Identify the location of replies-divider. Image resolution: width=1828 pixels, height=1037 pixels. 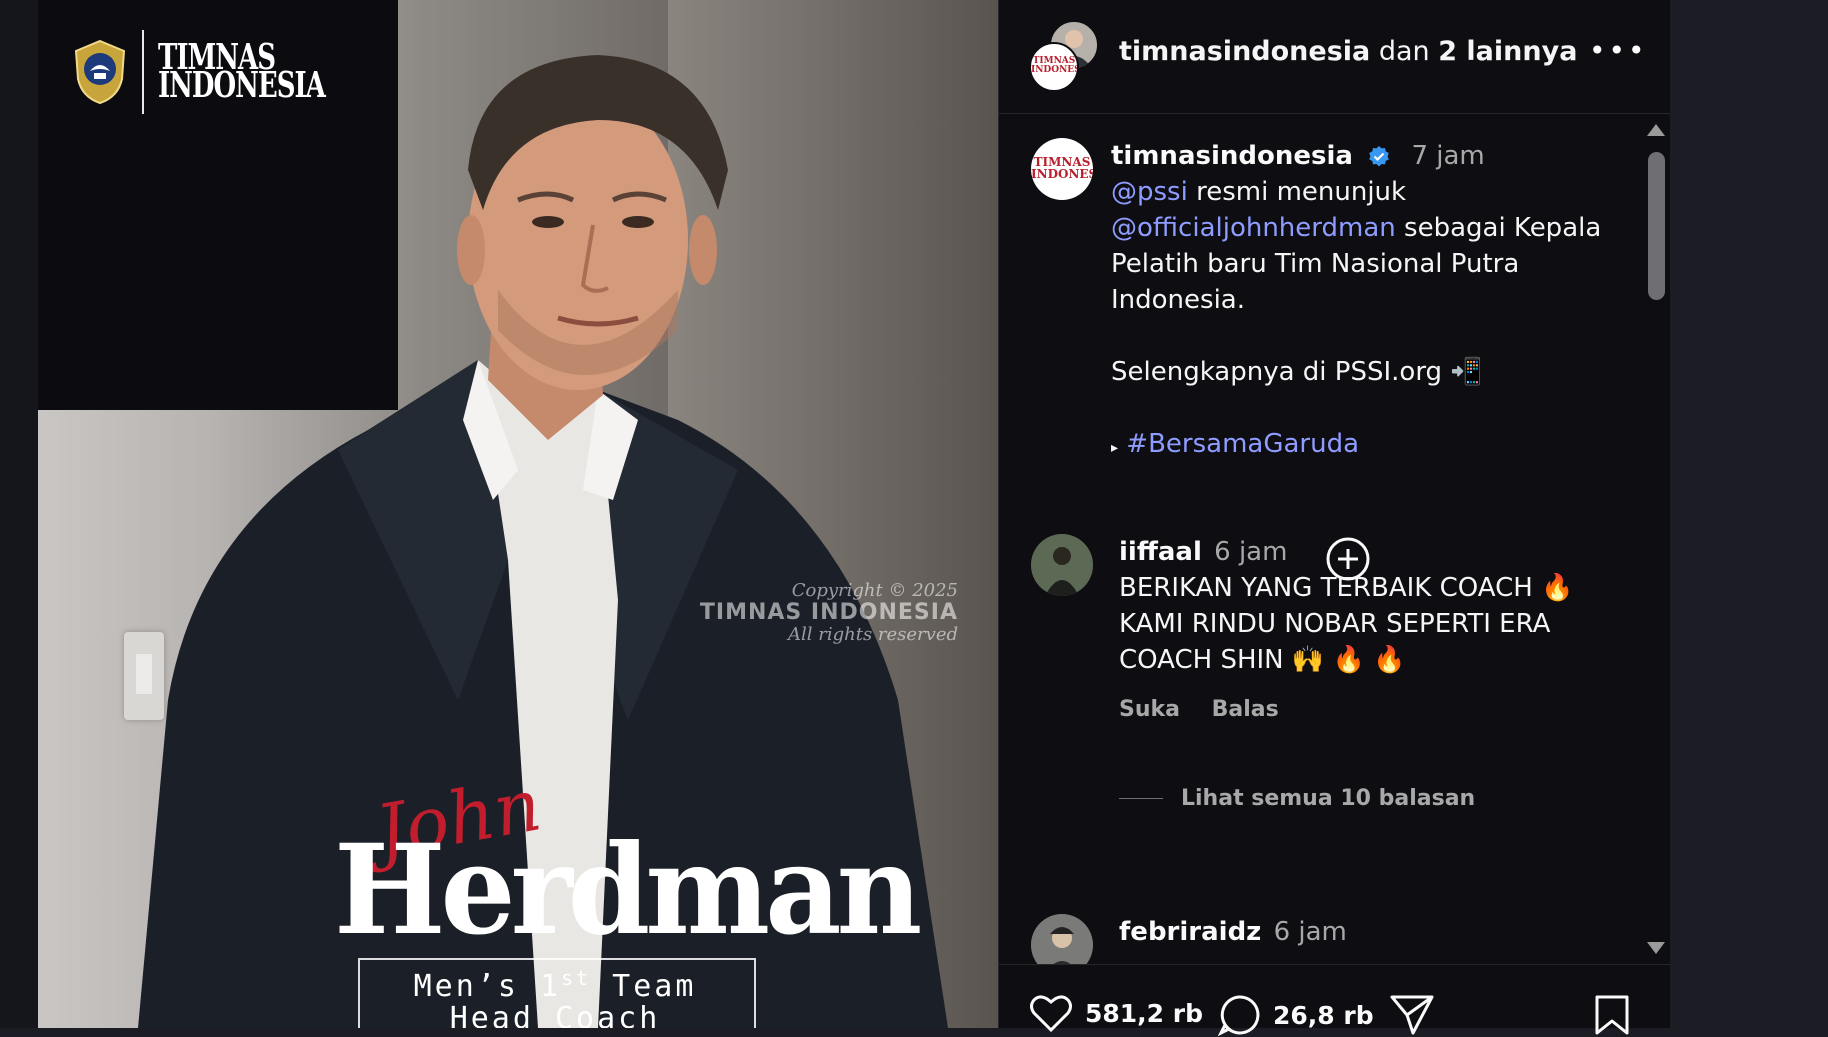
(1141, 798).